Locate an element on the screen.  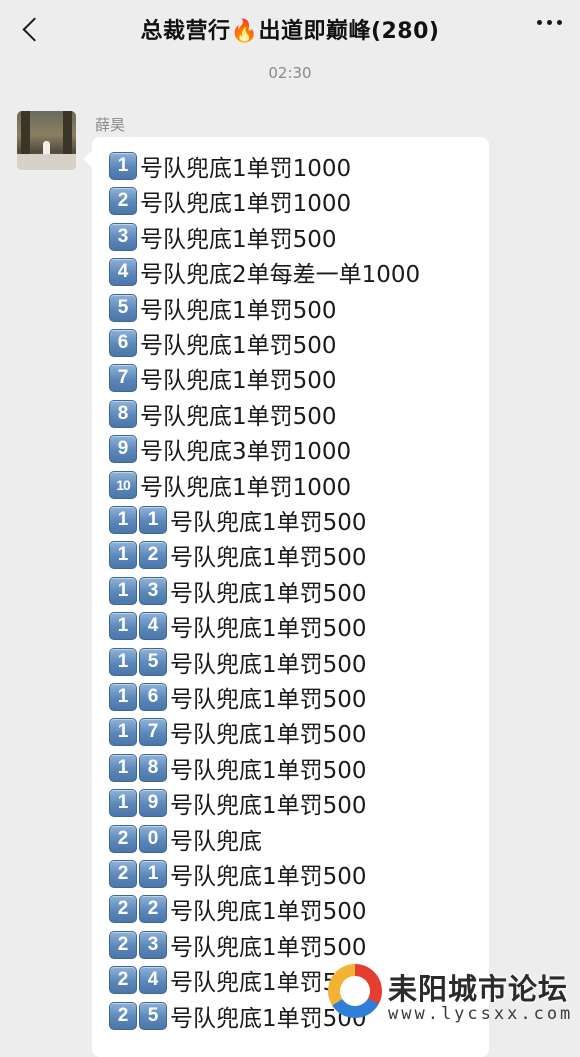
message-line: 2 0 号队兜底 is located at coordinates (185, 839).